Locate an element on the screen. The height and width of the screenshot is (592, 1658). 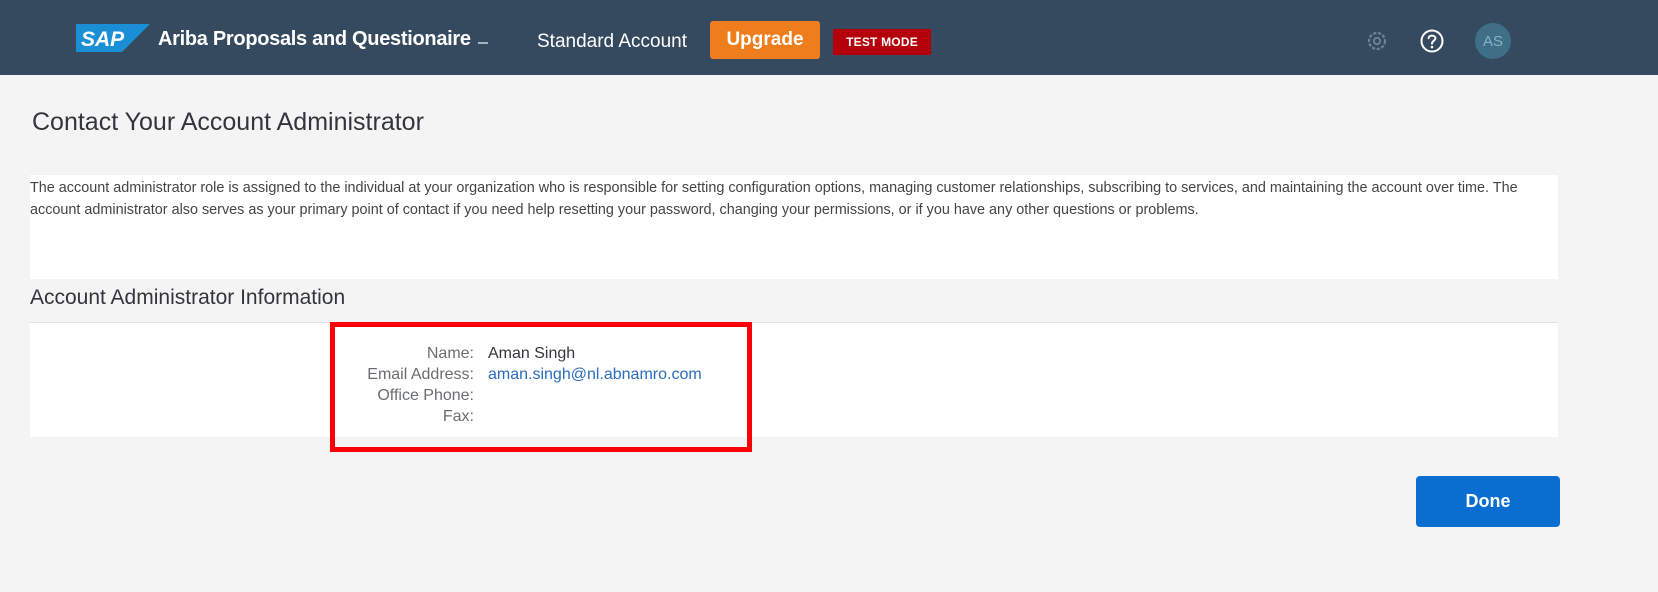
app-title: Ariba Proposals and Questionaire is located at coordinates (314, 39).